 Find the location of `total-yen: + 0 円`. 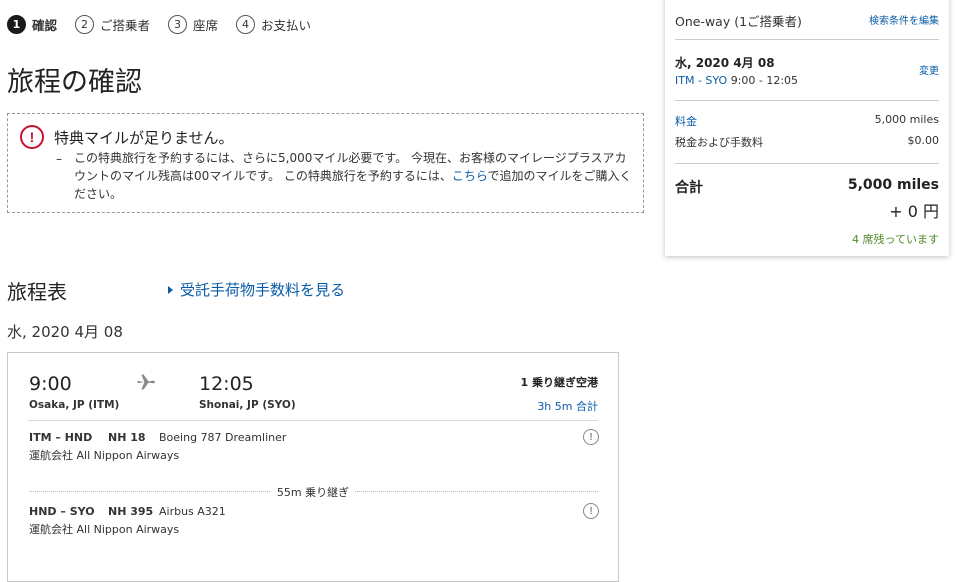

total-yen: + 0 円 is located at coordinates (914, 211).